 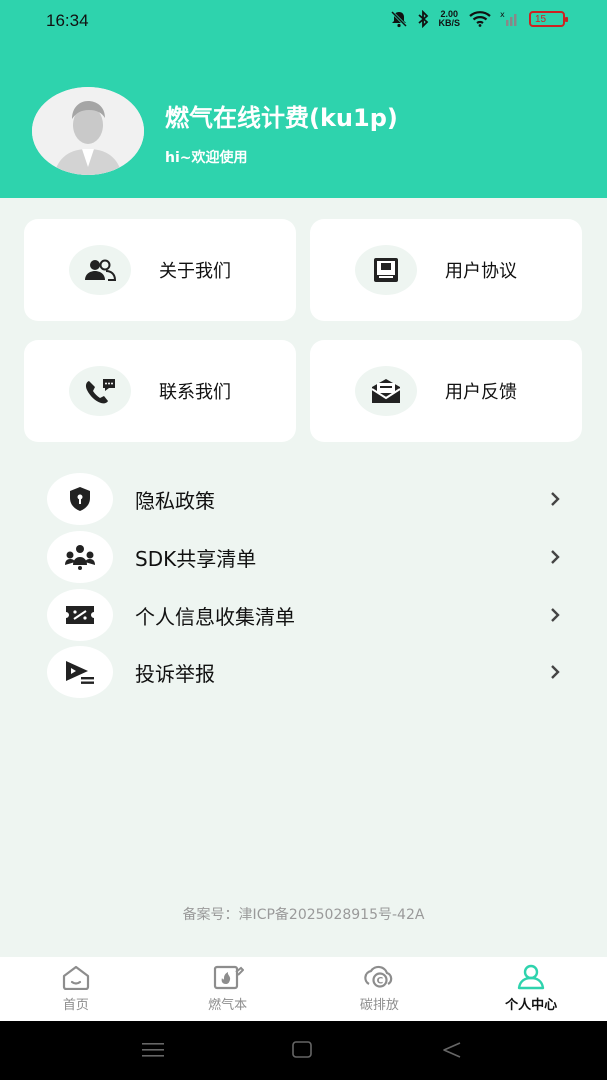 What do you see at coordinates (80, 499) in the screenshot?
I see `shield-lock-icon` at bounding box center [80, 499].